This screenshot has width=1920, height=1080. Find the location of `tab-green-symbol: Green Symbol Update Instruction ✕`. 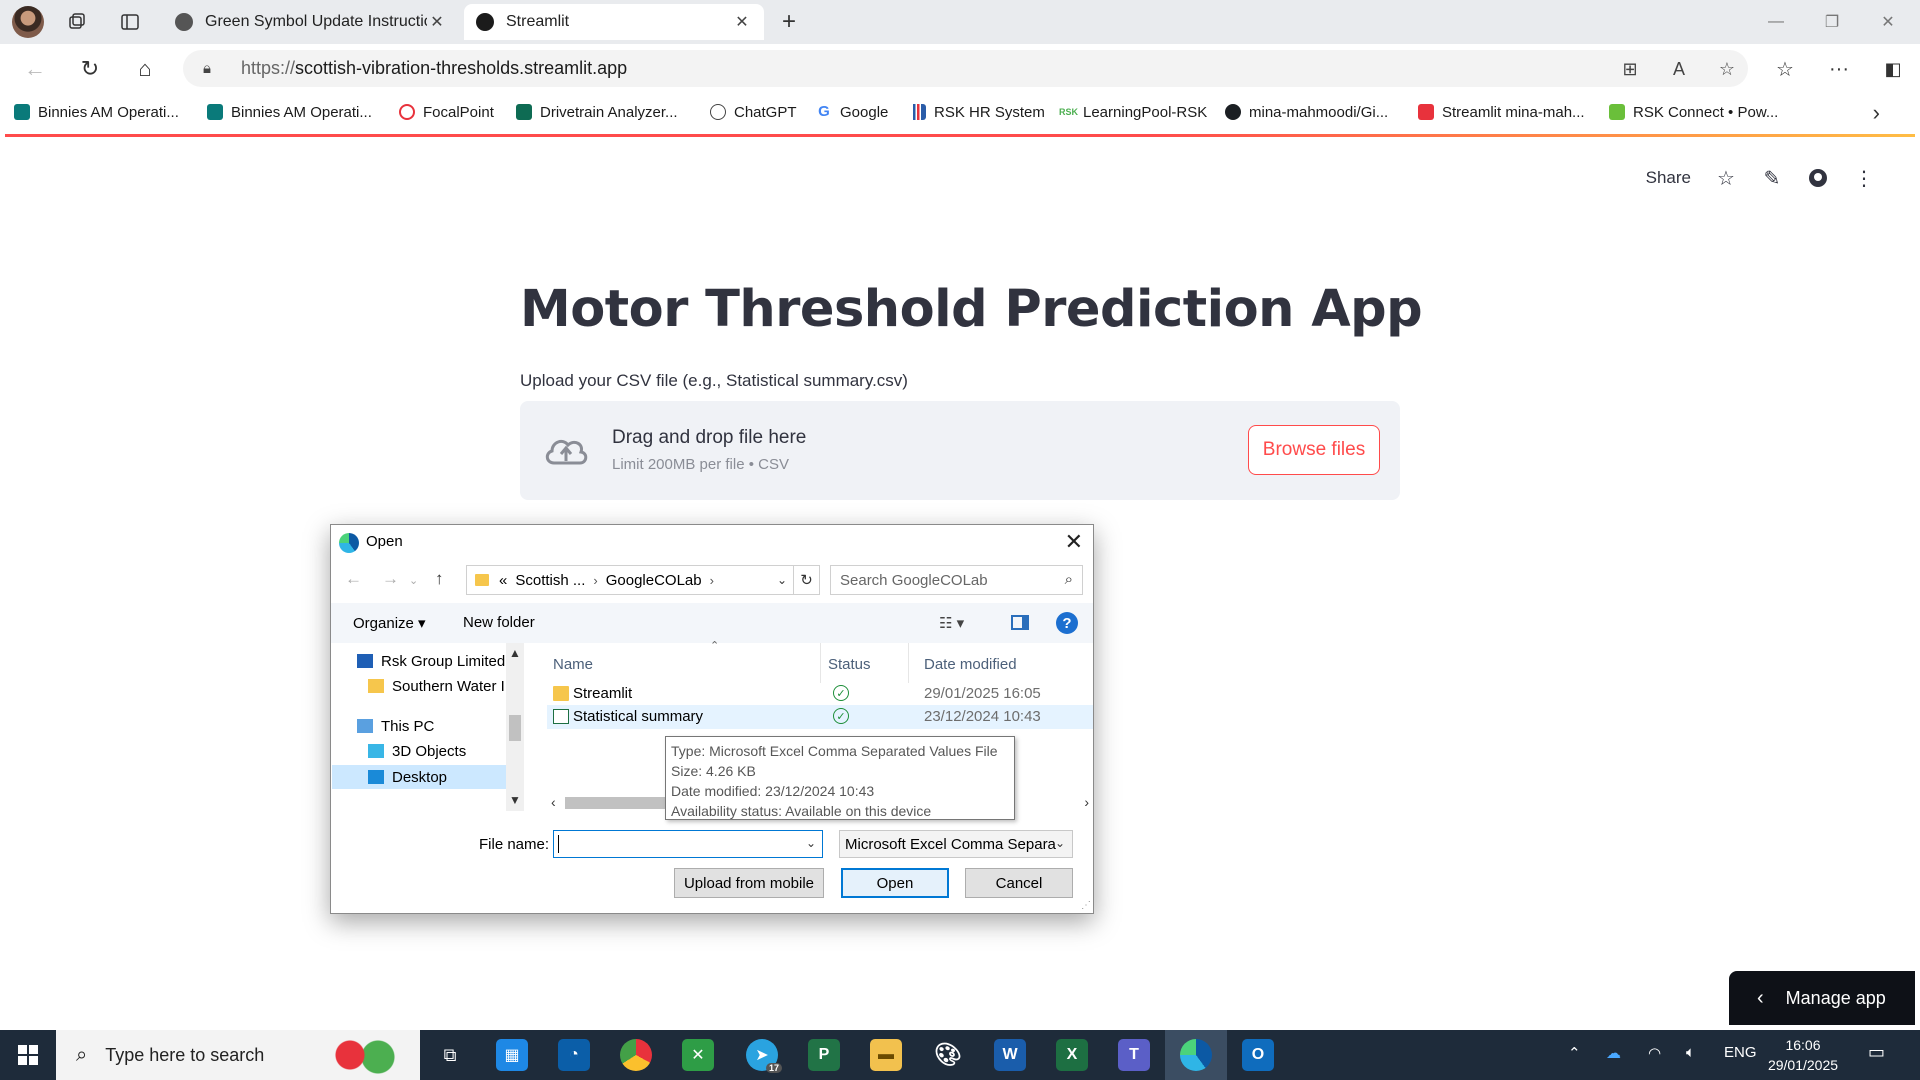

tab-green-symbol: Green Symbol Update Instruction ✕ is located at coordinates (311, 22).